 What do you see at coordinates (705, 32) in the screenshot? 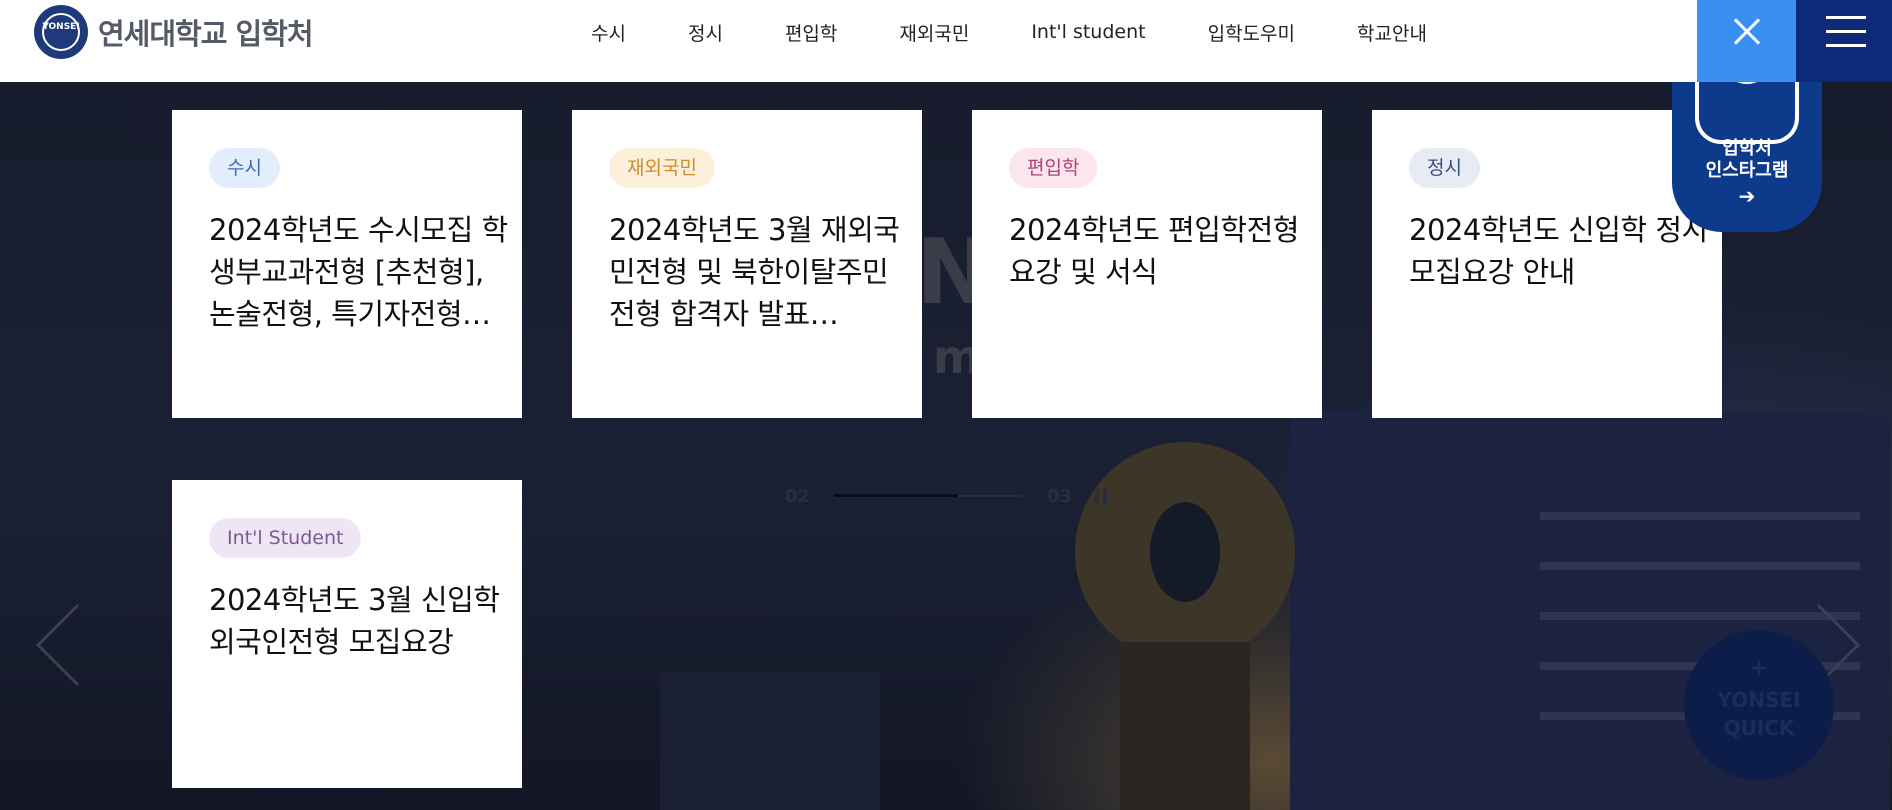
I see `nav-item-jeongsi: 정시` at bounding box center [705, 32].